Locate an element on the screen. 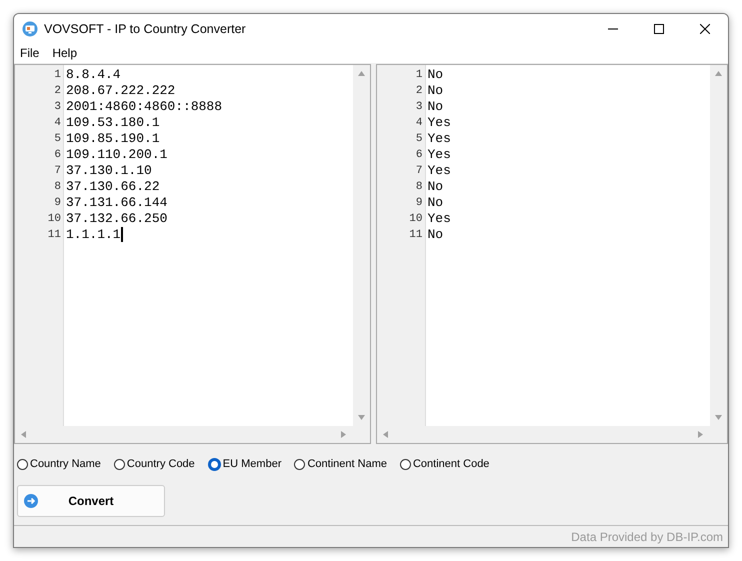 Image resolution: width=742 pixels, height=561 pixels. window-title: VOVSOFT - IP to Country Converter is located at coordinates (145, 29).